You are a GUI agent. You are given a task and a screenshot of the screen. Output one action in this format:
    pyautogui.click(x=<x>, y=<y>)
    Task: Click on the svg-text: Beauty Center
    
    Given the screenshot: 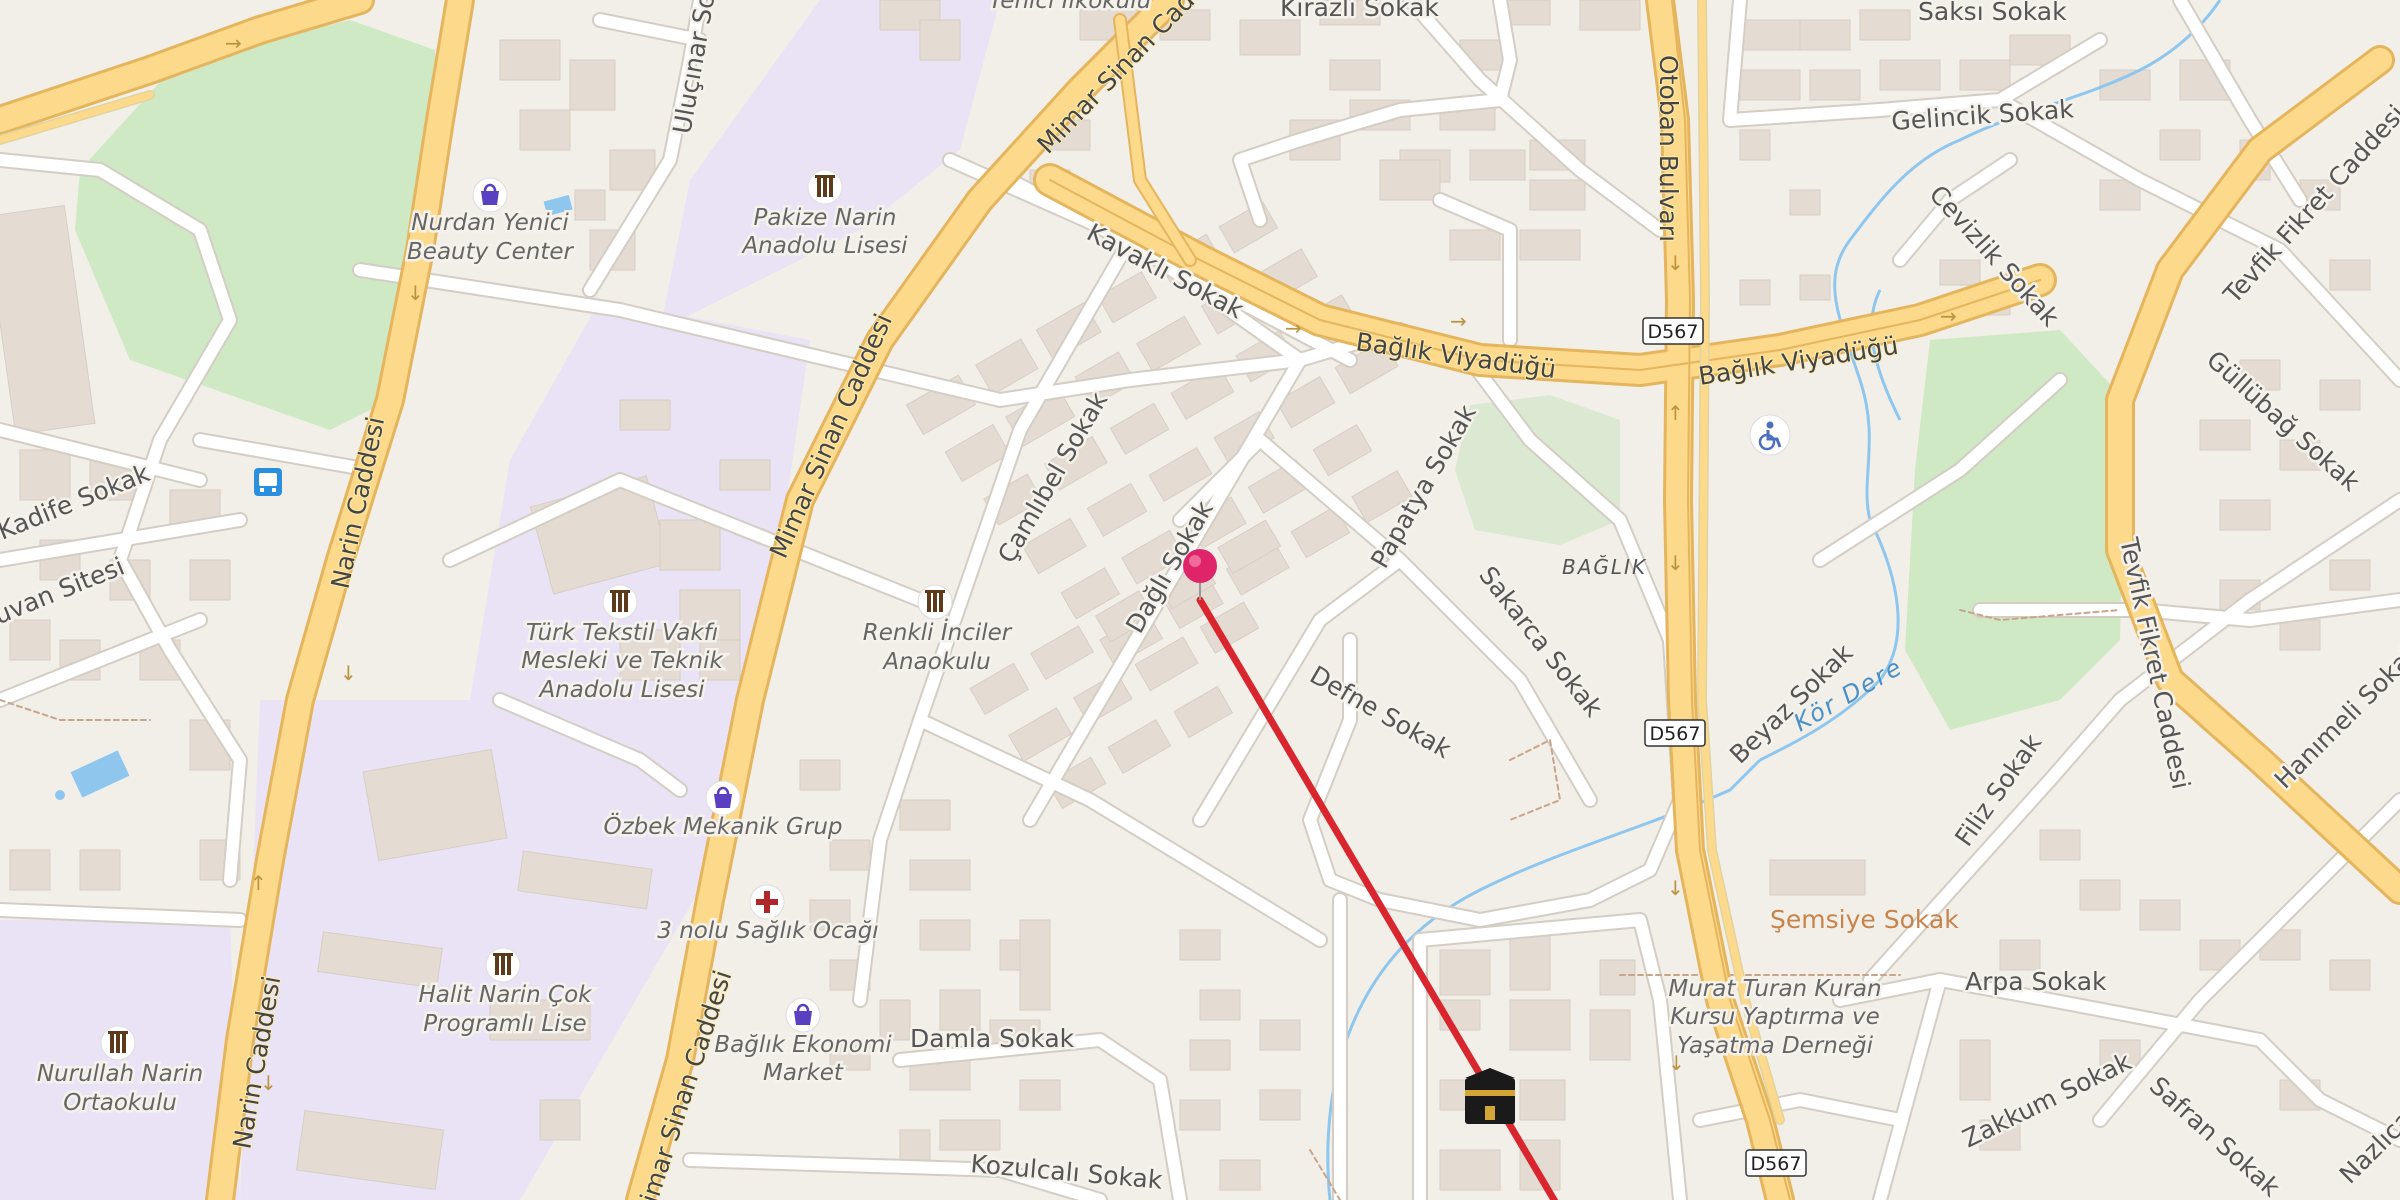 What is the action you would take?
    pyautogui.click(x=490, y=252)
    